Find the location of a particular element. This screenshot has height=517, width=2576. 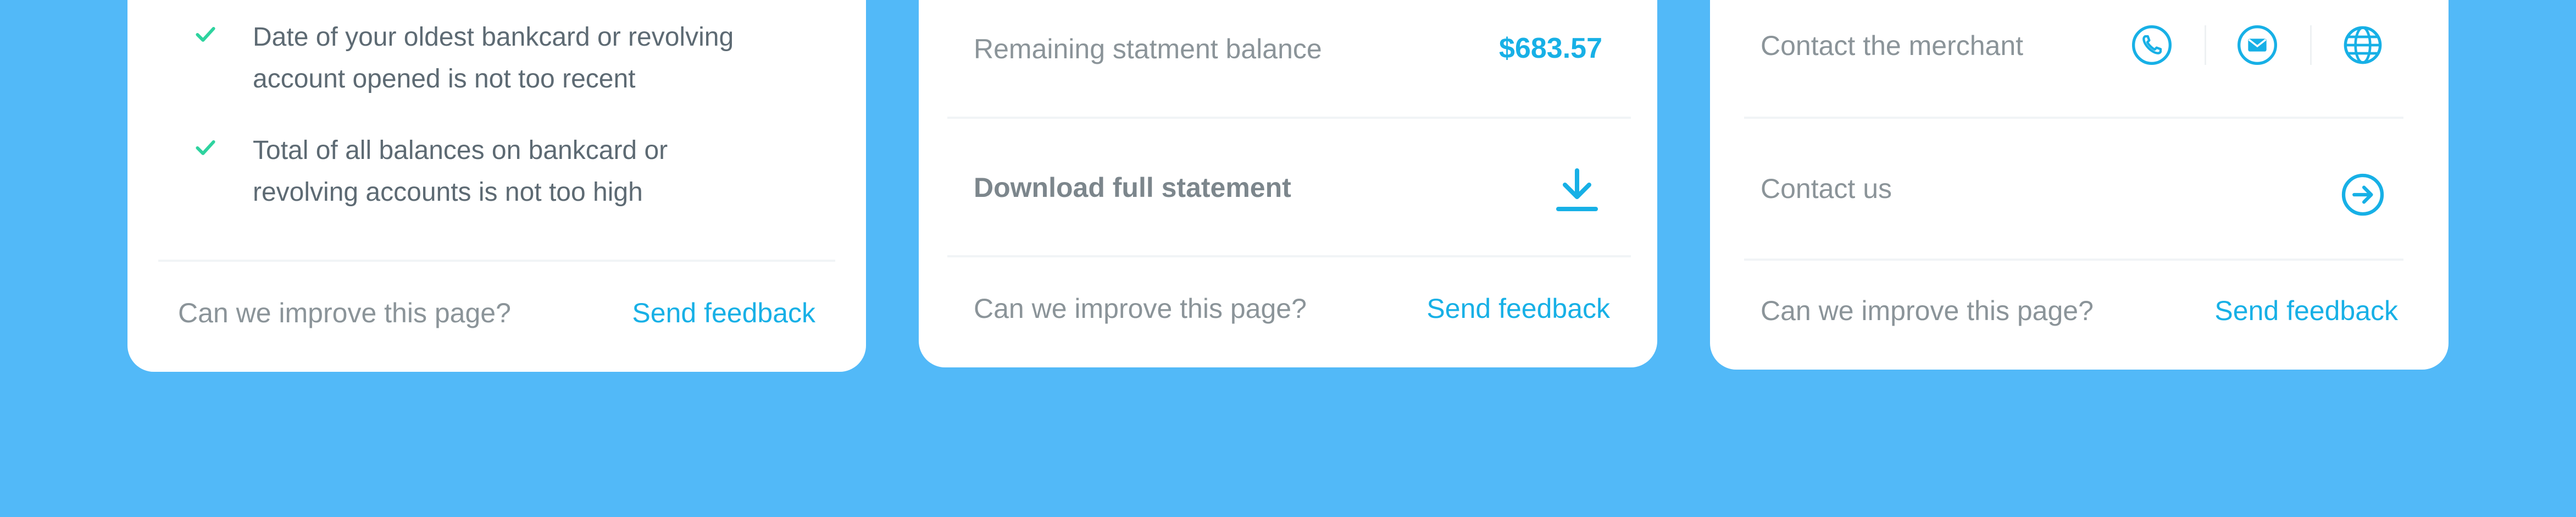

download-statement-row: Download full statement is located at coordinates (1288, 187).